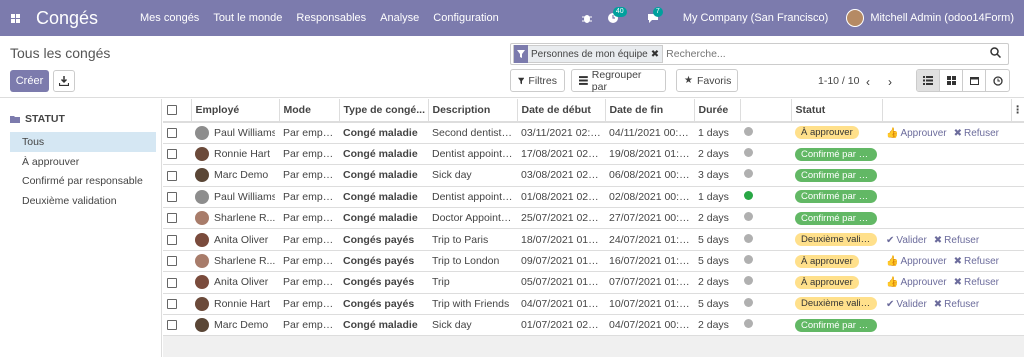 The image size is (1024, 357). What do you see at coordinates (331, 18) in the screenshot?
I see `menu-responsables: Responsables` at bounding box center [331, 18].